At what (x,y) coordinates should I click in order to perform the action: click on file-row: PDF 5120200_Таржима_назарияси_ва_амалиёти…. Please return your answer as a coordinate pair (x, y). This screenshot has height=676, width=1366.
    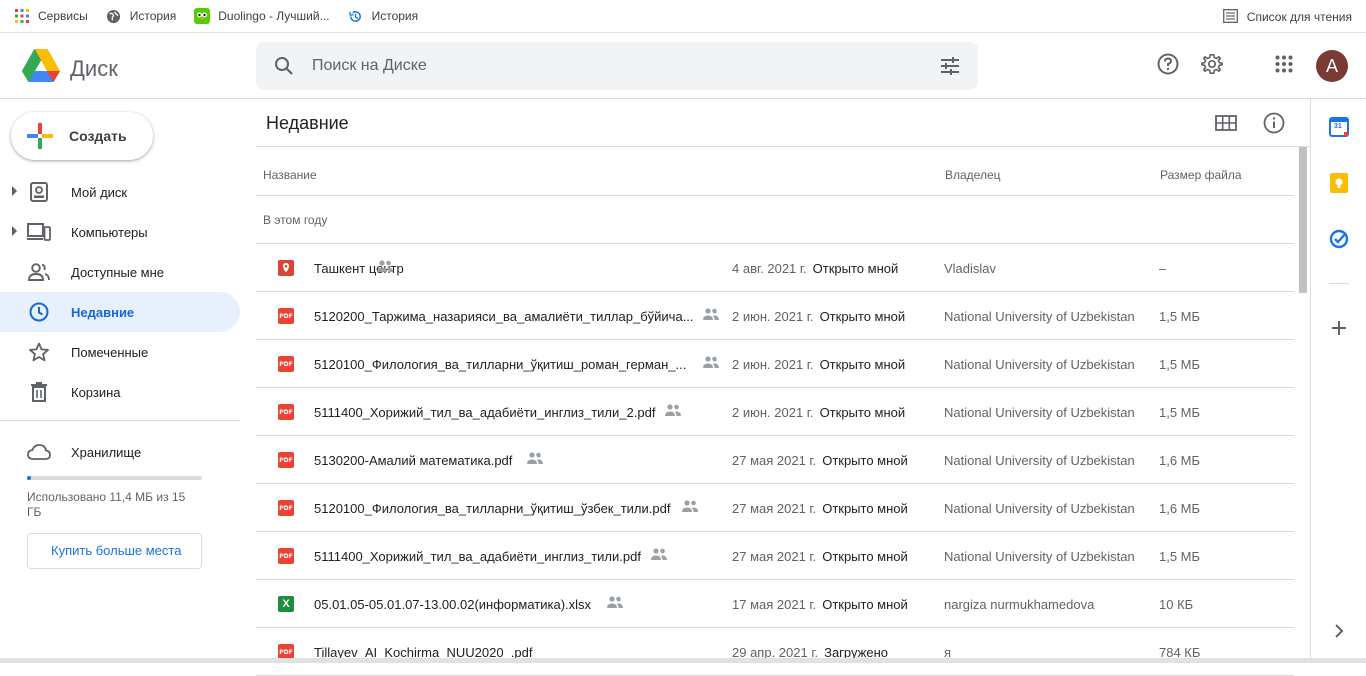
    Looking at the image, I should click on (775, 316).